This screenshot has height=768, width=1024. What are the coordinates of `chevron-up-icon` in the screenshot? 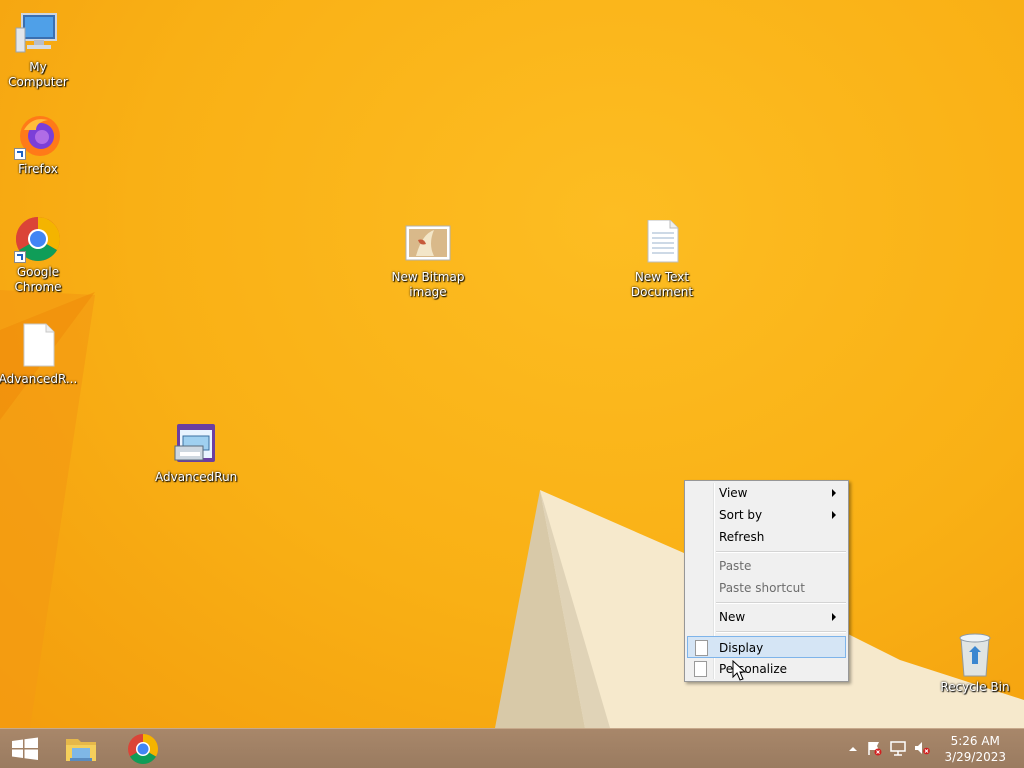 It's located at (853, 749).